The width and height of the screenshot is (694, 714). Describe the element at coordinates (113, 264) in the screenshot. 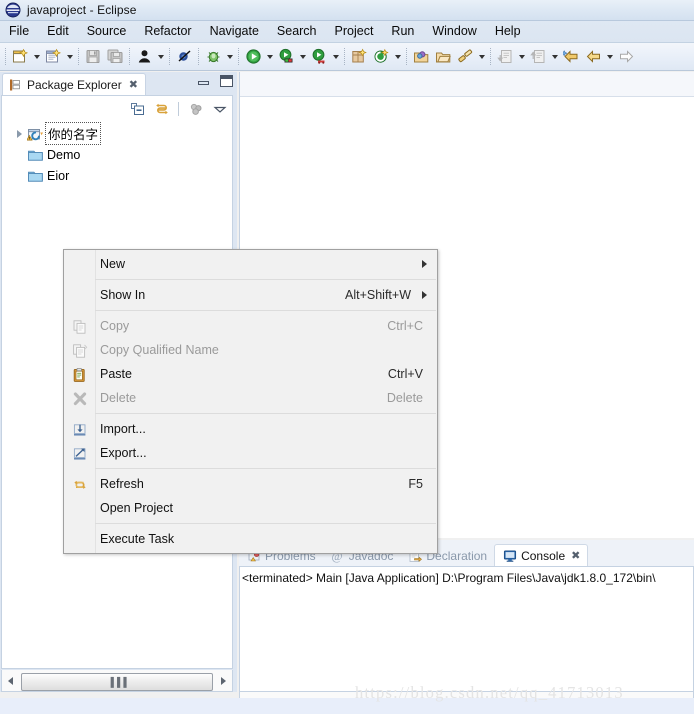

I see `menu-item-label: New` at that location.